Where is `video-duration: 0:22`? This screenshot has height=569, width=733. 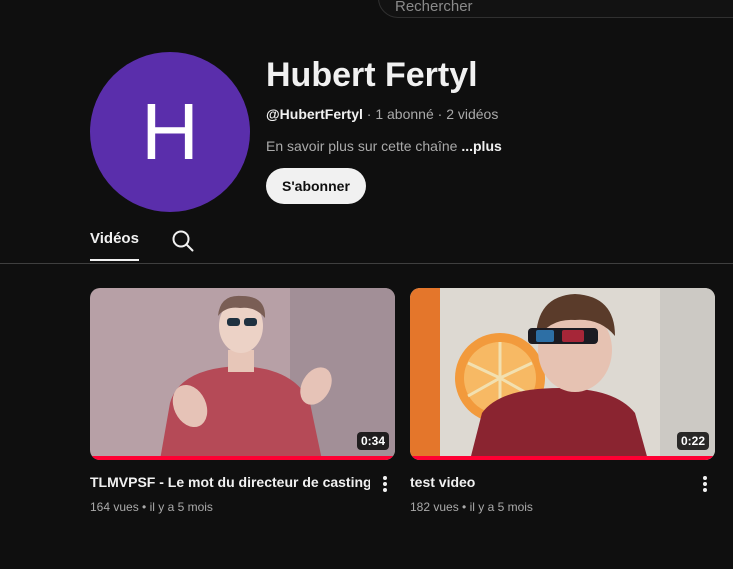
video-duration: 0:22 is located at coordinates (692, 441).